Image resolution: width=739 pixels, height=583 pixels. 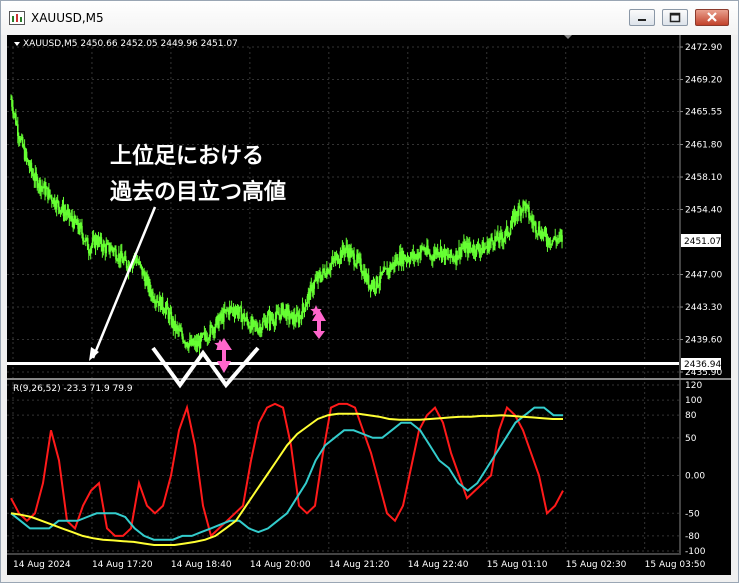 I want to click on time-tick-label: 15 Aug 03:50, so click(x=675, y=565).